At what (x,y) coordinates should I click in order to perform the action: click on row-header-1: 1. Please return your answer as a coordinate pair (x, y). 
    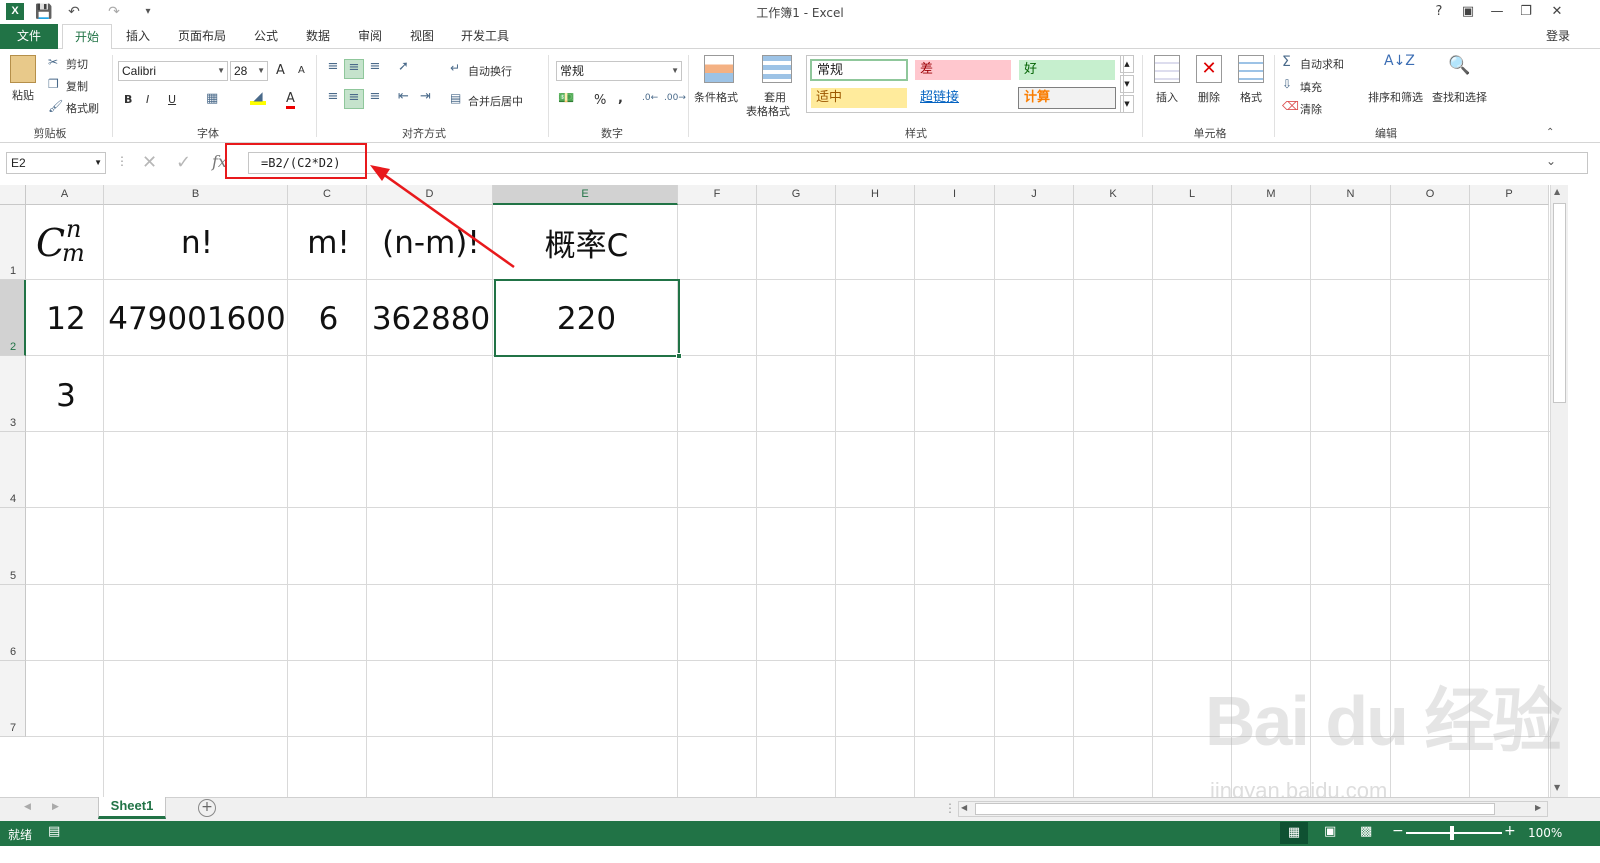
    Looking at the image, I should click on (13, 242).